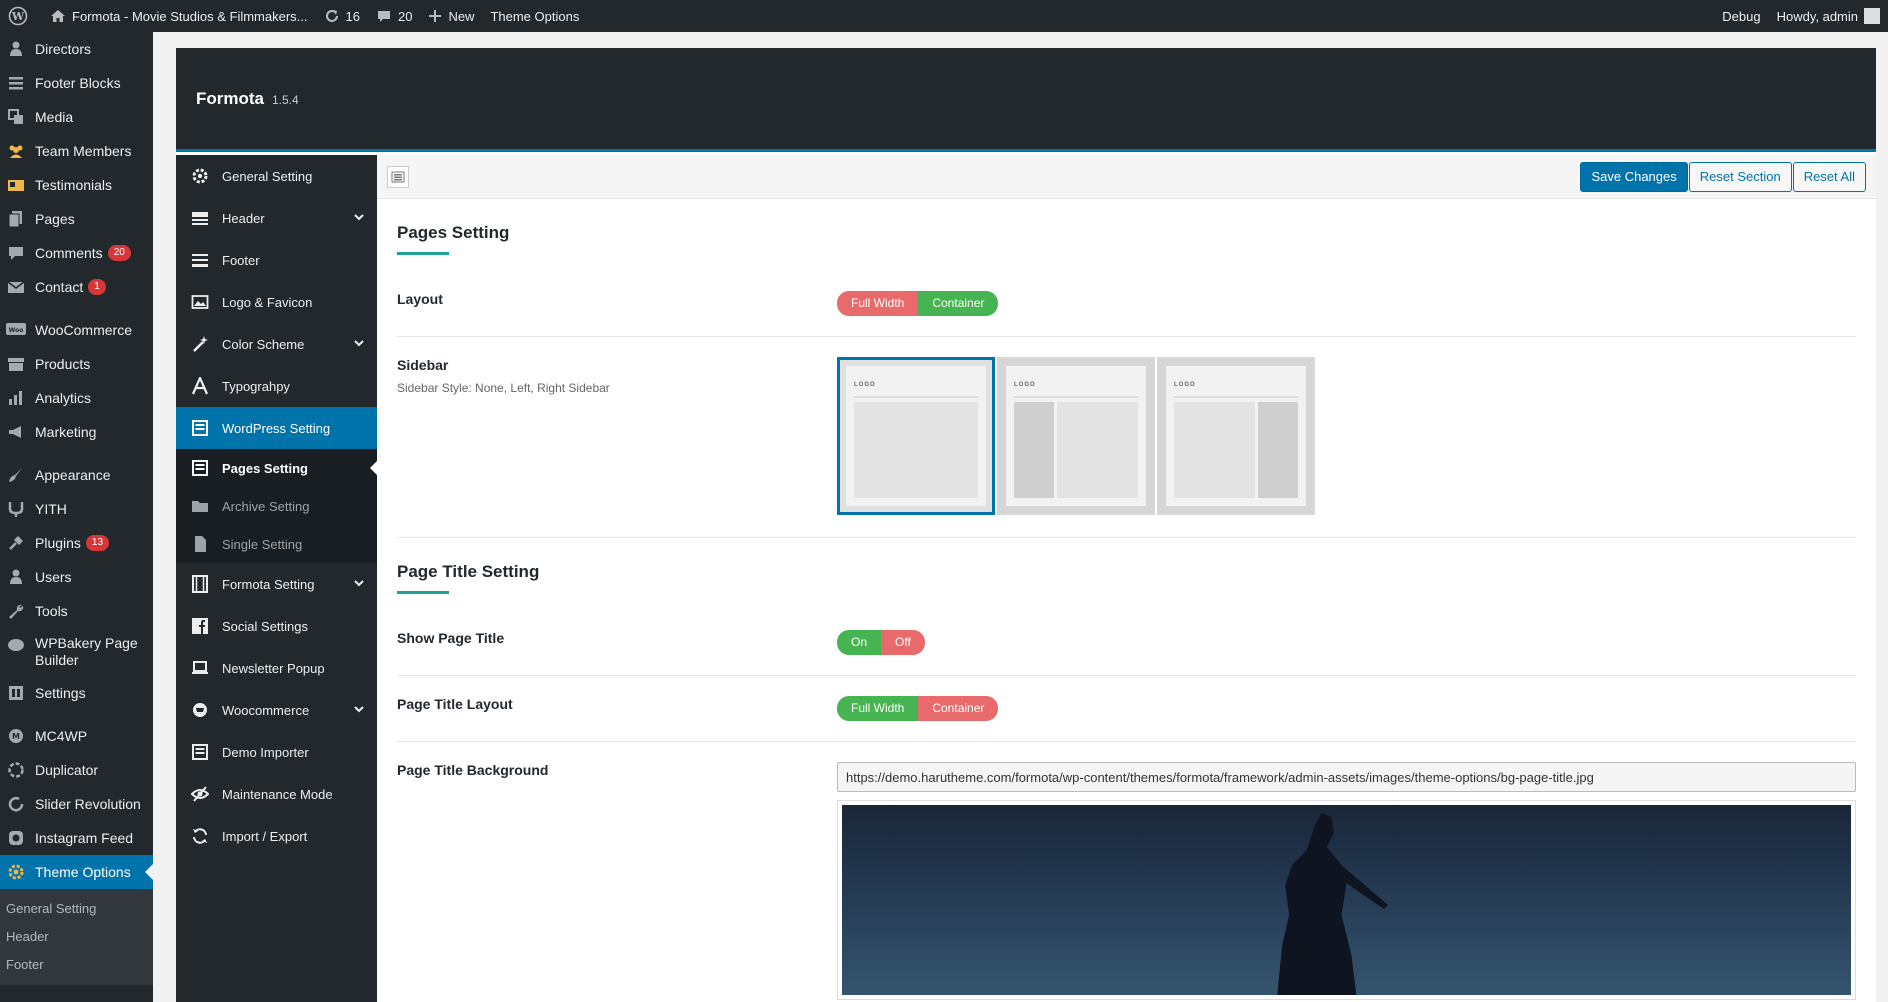 This screenshot has width=1888, height=1002. What do you see at coordinates (200, 710) in the screenshot?
I see `shopping-icon` at bounding box center [200, 710].